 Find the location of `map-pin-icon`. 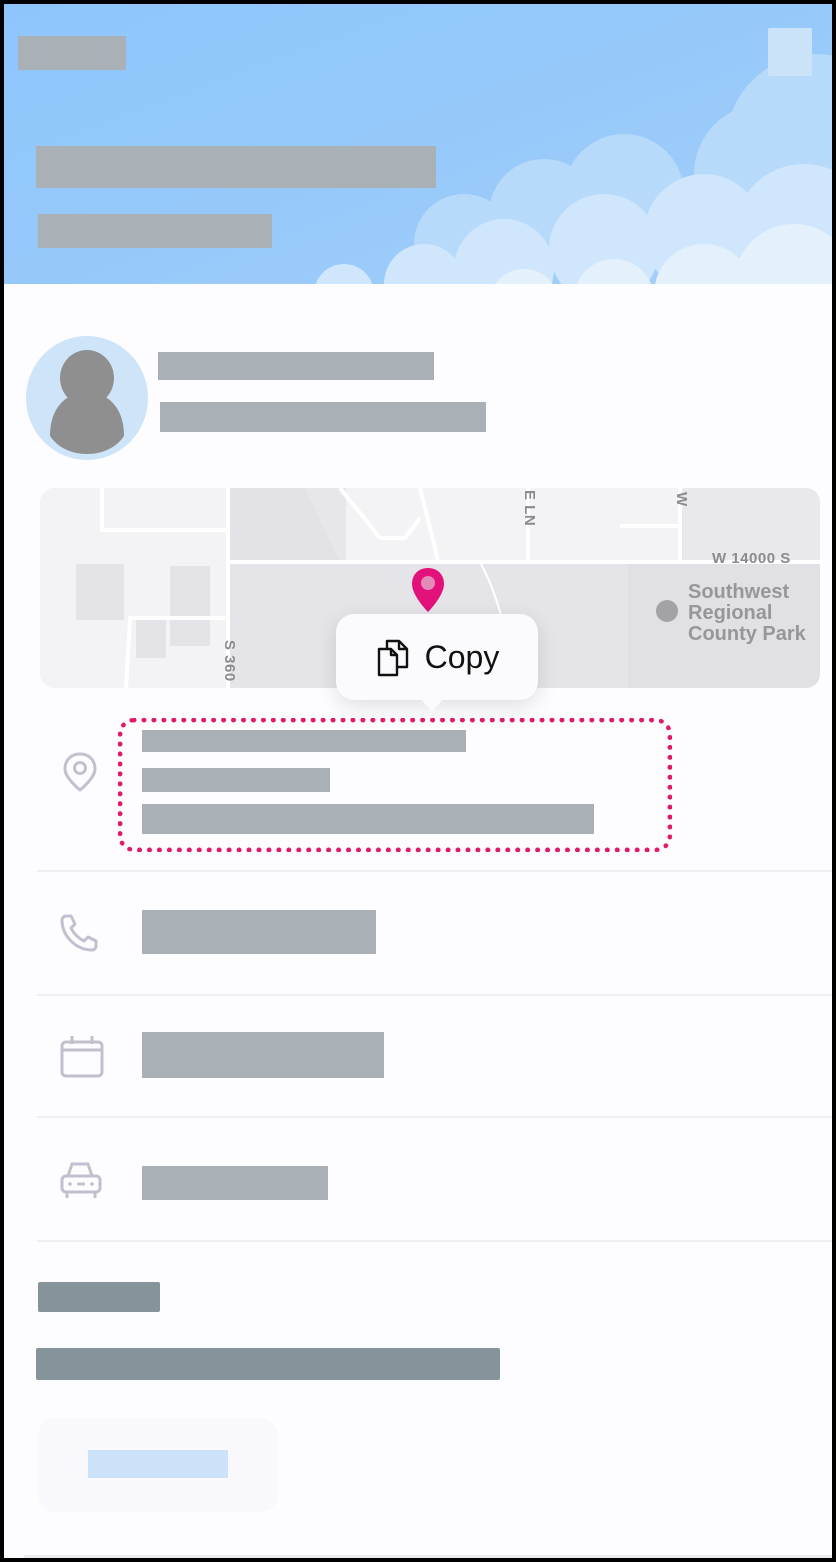

map-pin-icon is located at coordinates (428, 590).